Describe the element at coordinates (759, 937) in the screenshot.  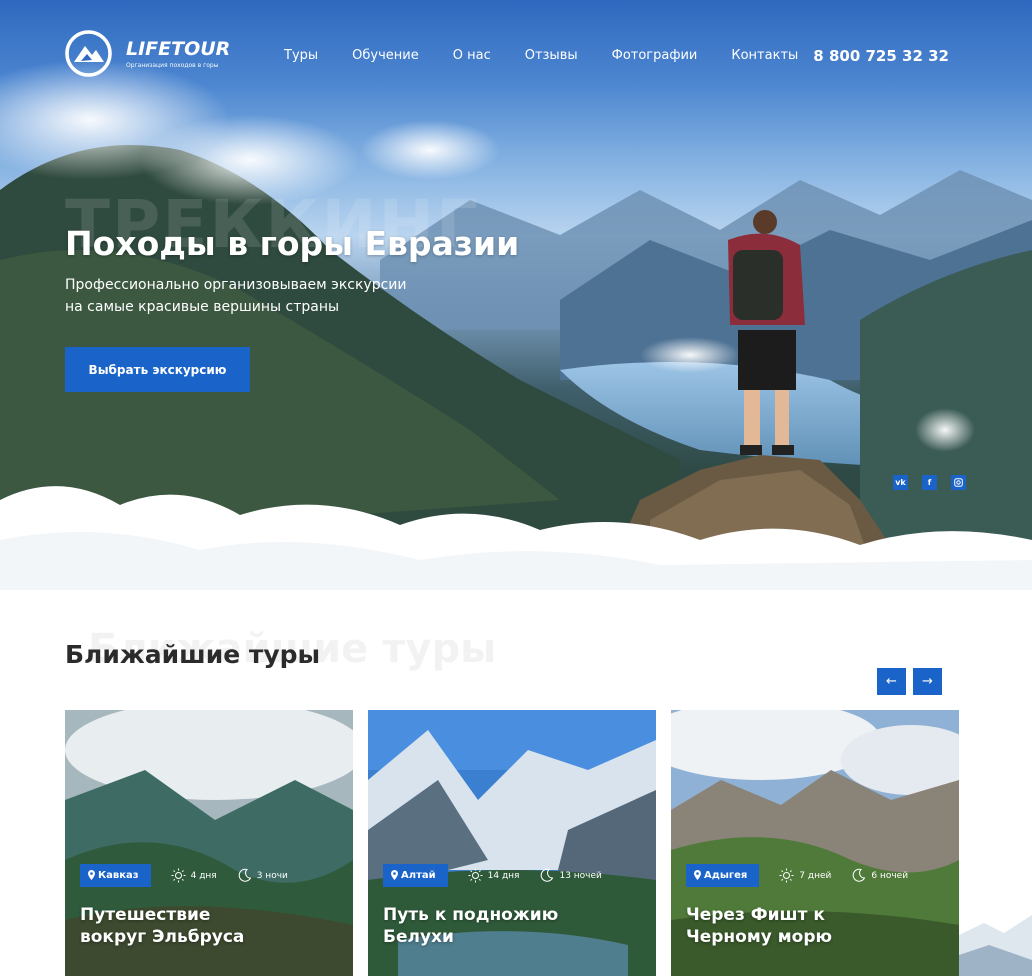
I see `tour-title-line2: Черному морю` at that location.